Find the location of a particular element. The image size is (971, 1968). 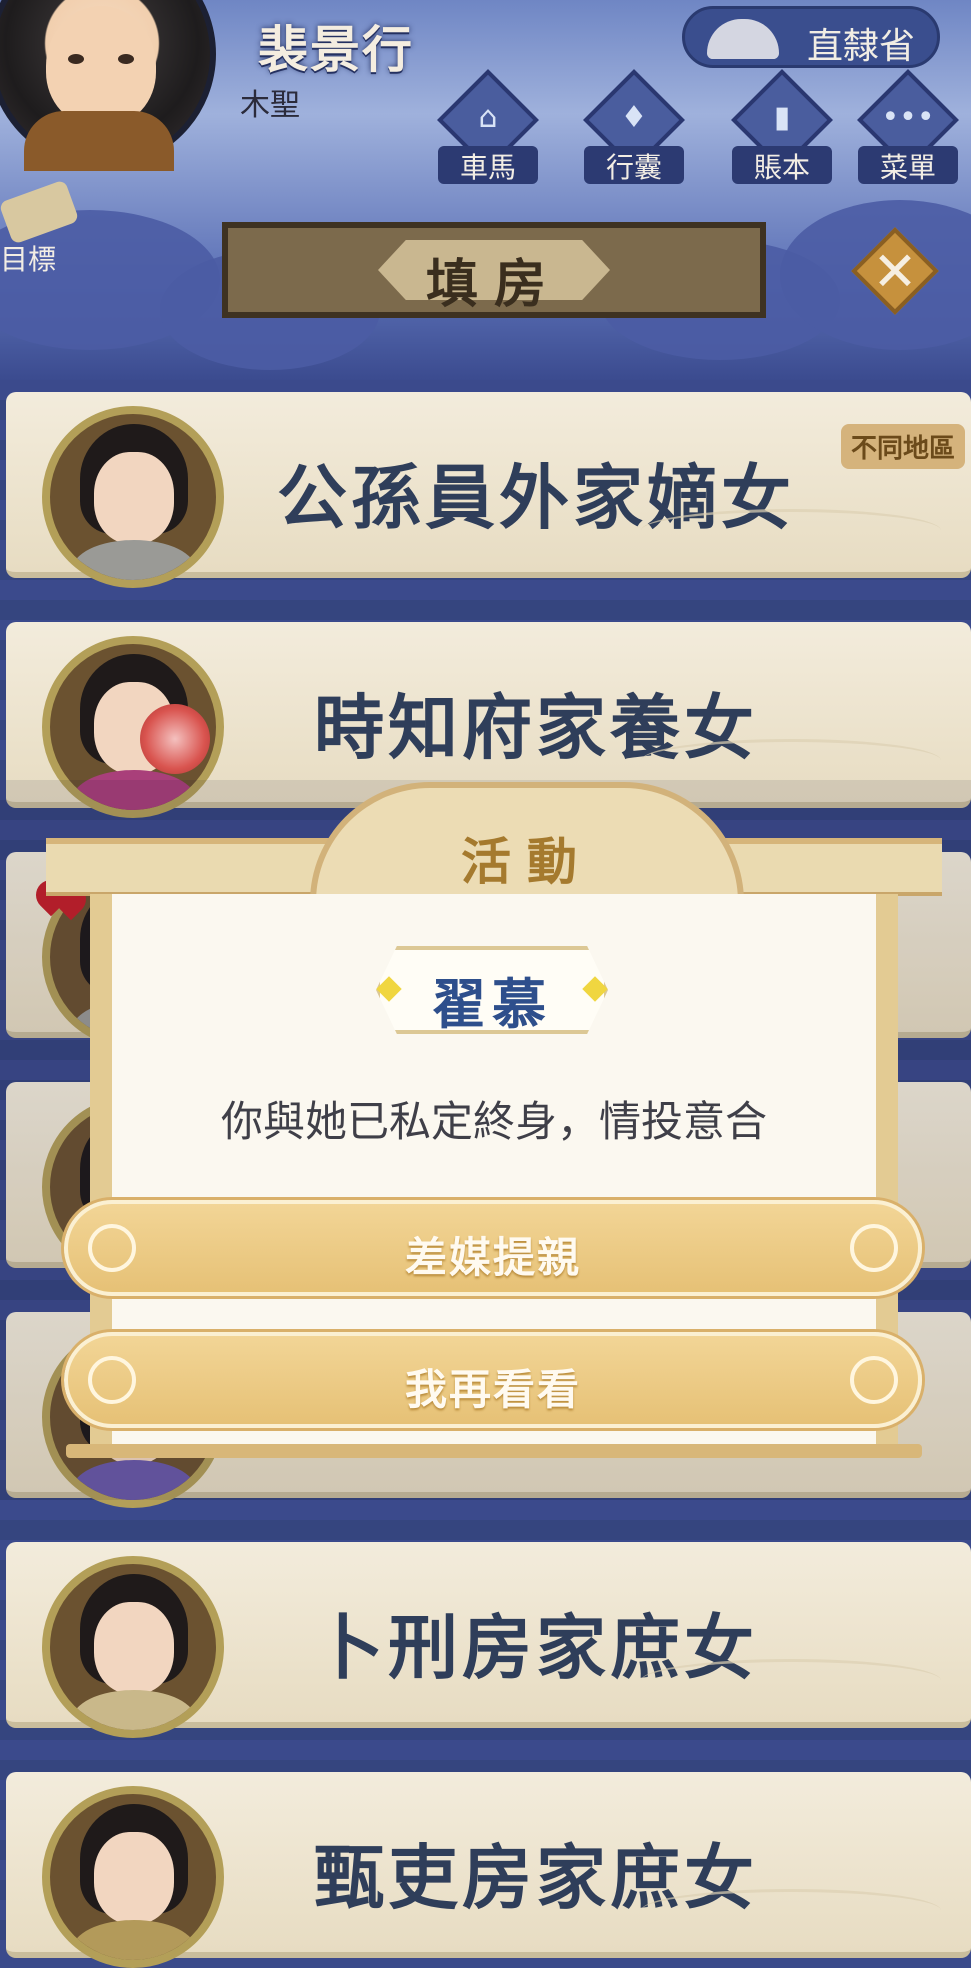

close-icon: ✕ is located at coordinates (895, 271).